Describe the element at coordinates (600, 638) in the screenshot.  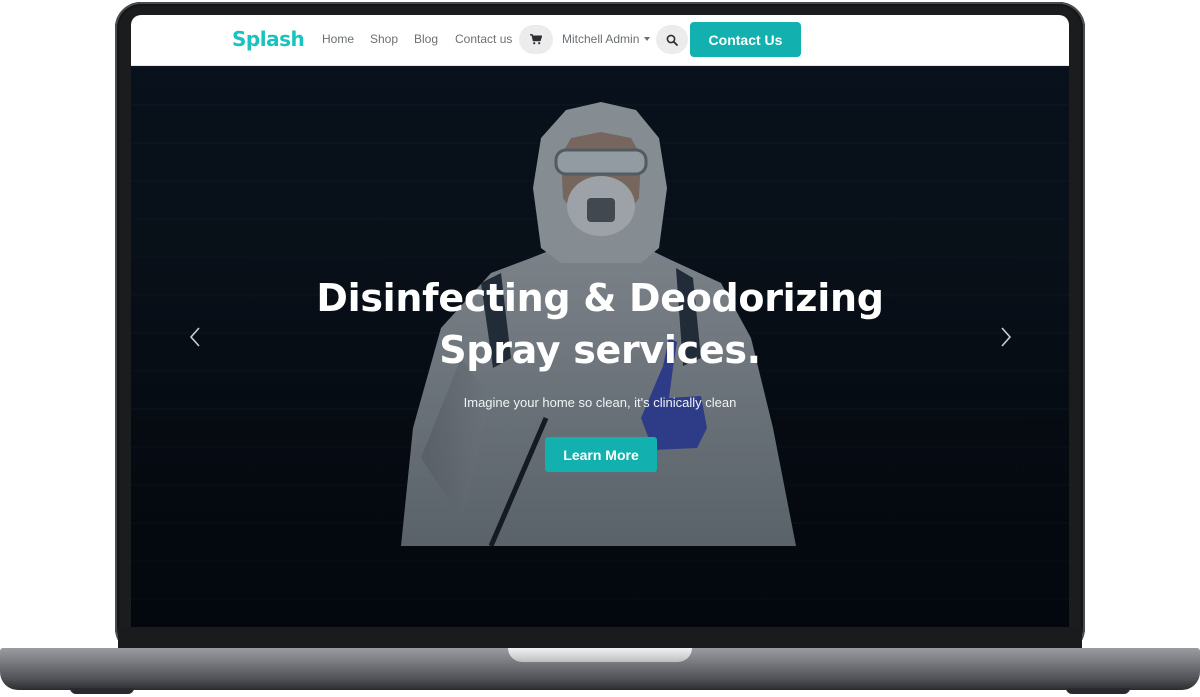
I see `laptop-bezel` at that location.